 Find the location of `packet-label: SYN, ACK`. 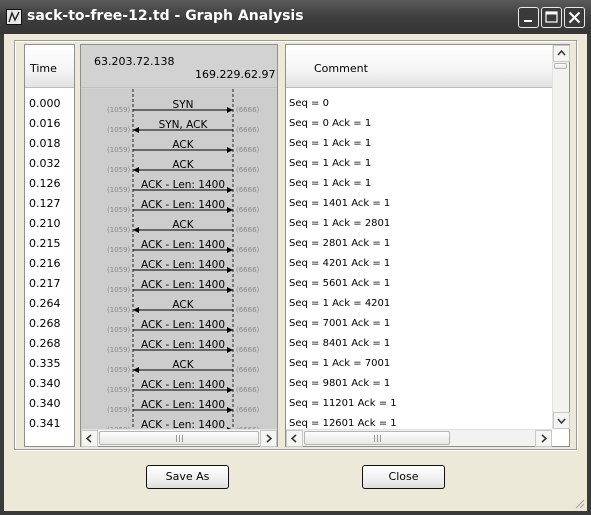

packet-label: SYN, ACK is located at coordinates (184, 125).